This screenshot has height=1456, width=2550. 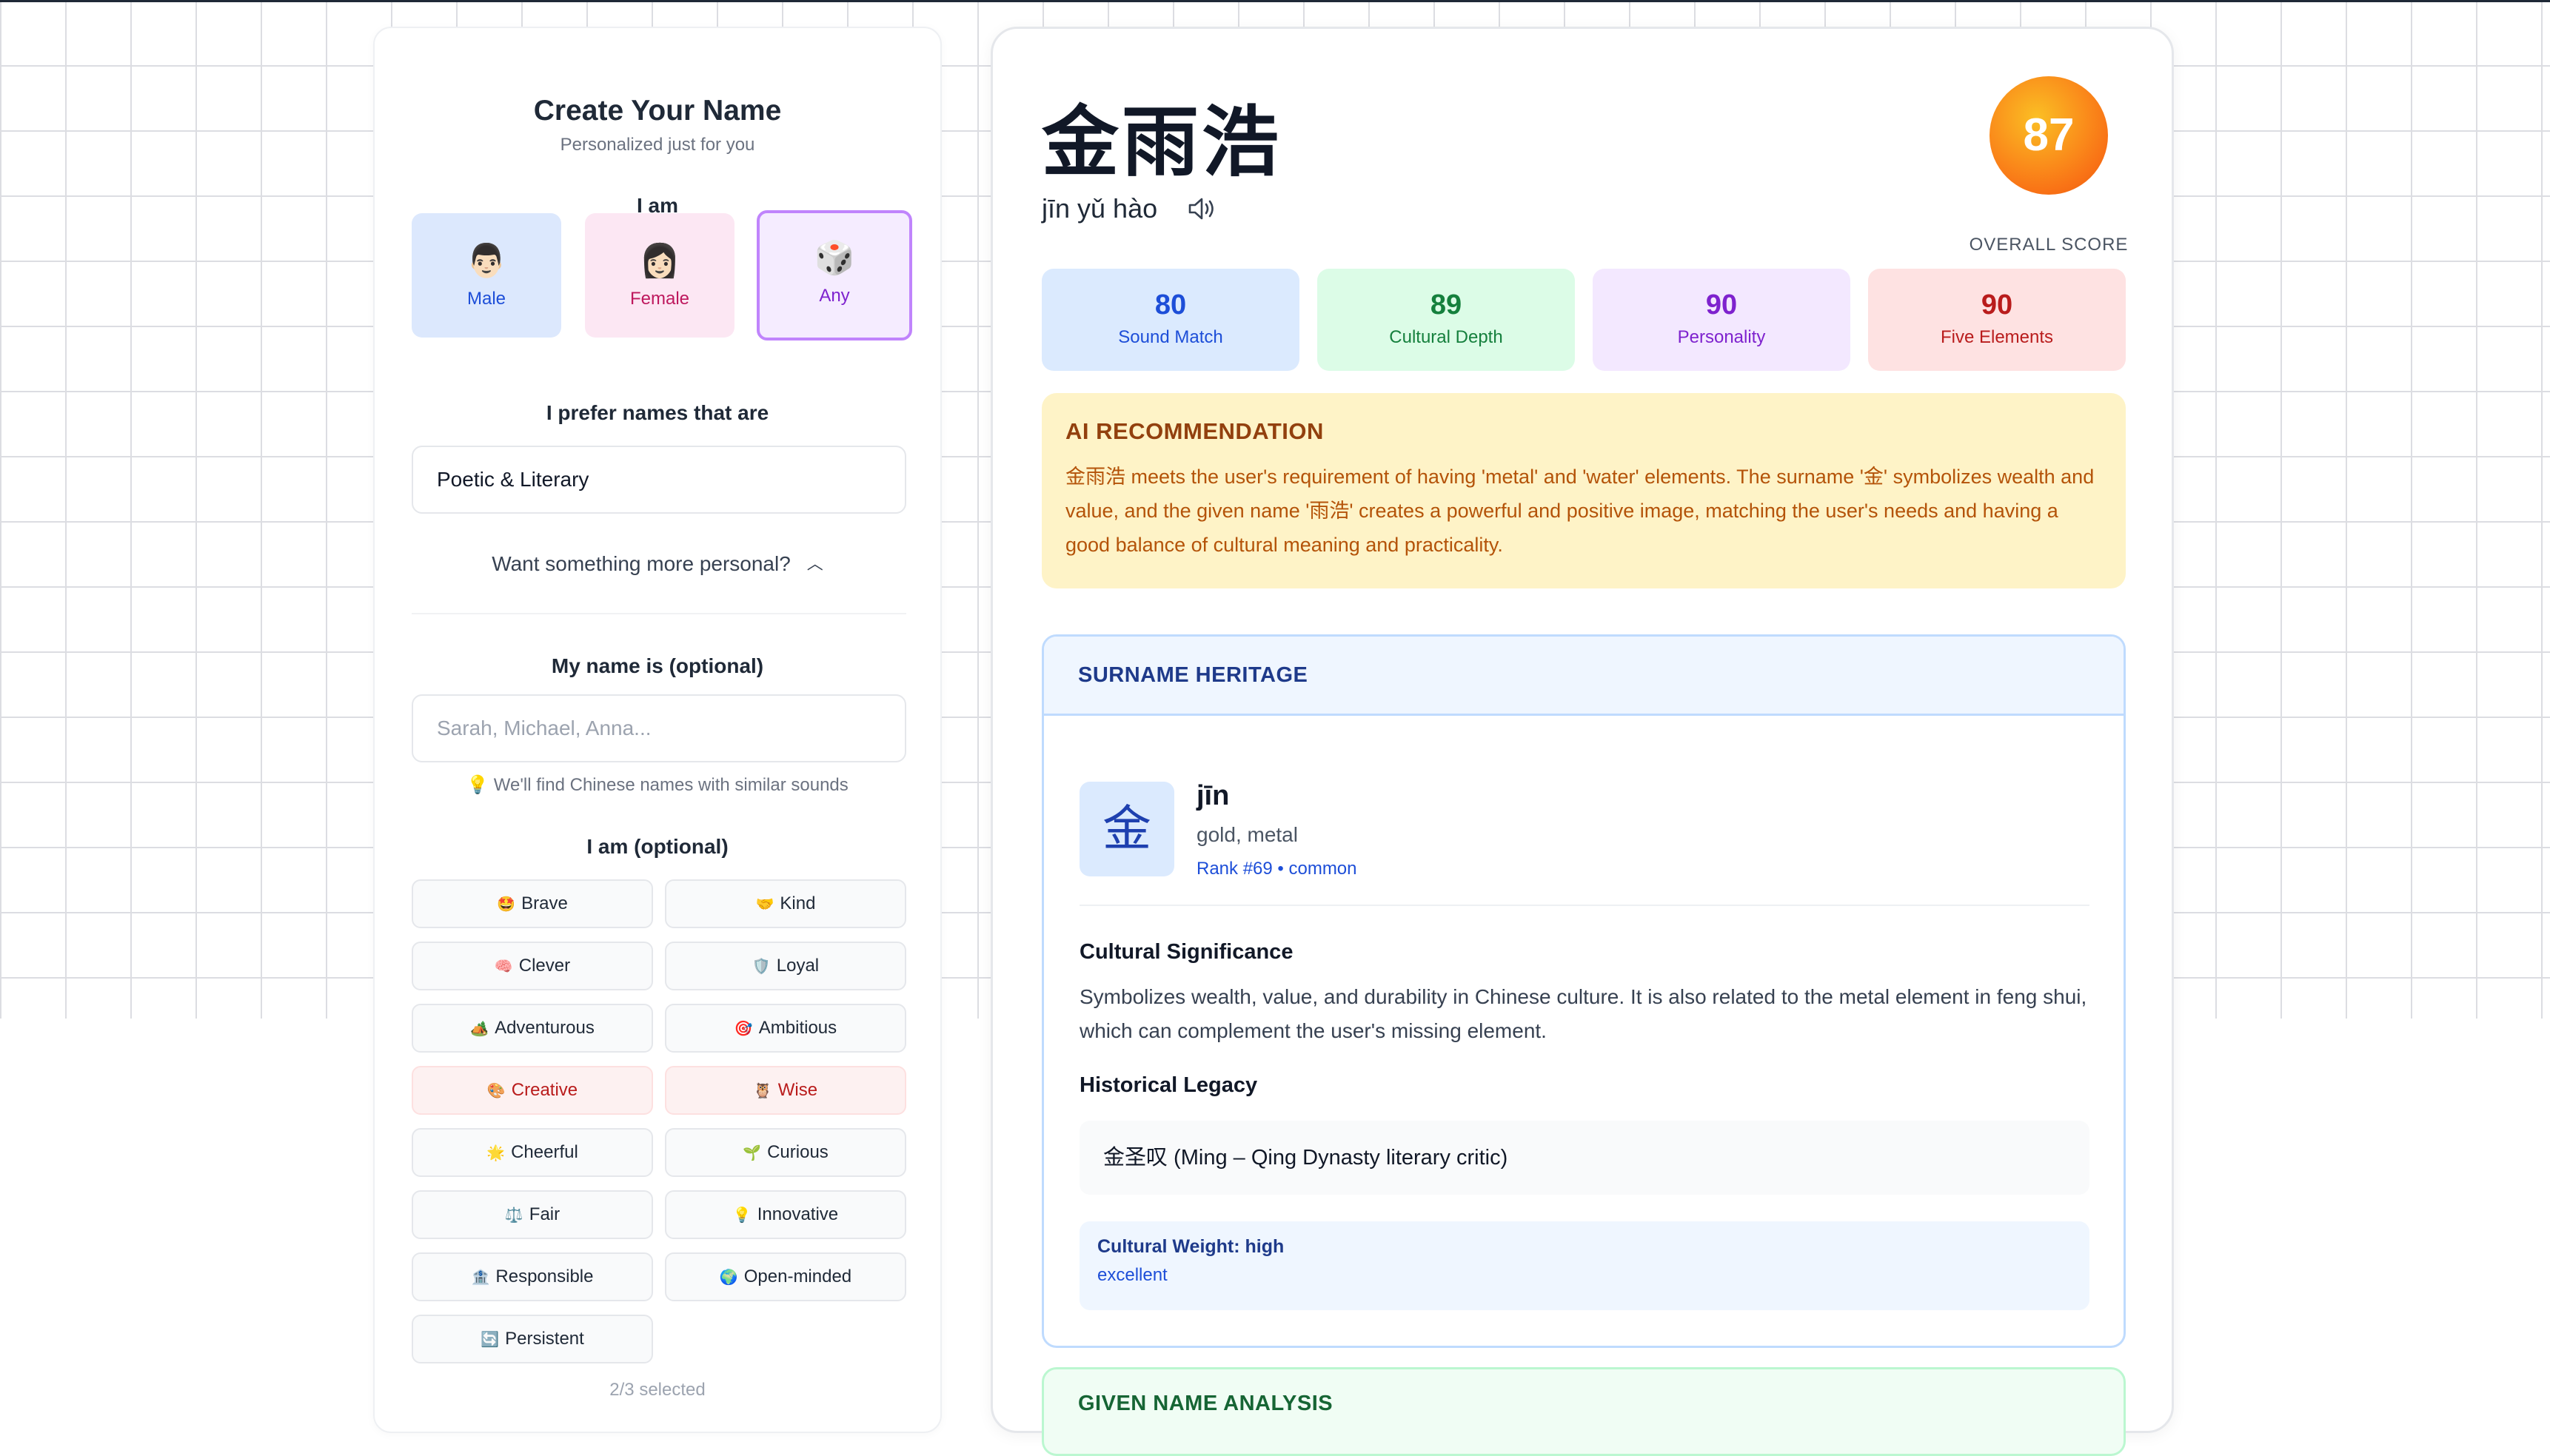 What do you see at coordinates (1277, 869) in the screenshot?
I see `surname-rank: Rank #69 • common` at bounding box center [1277, 869].